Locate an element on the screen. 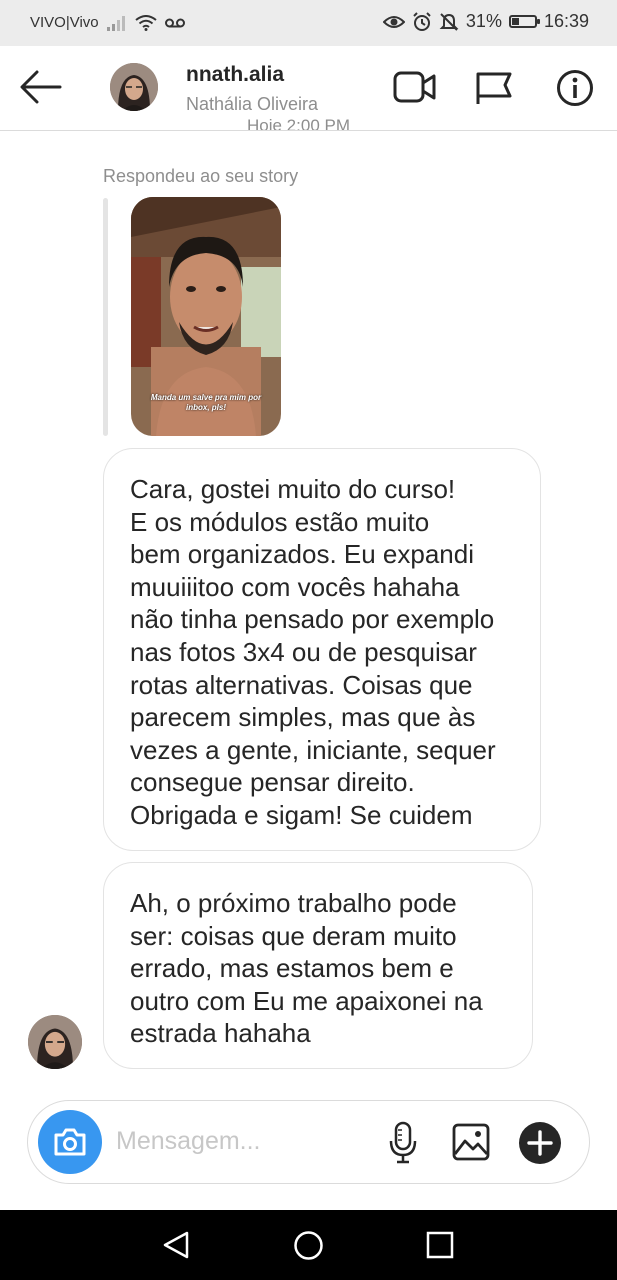 The height and width of the screenshot is (1280, 617). sender-avatar is located at coordinates (55, 1042).